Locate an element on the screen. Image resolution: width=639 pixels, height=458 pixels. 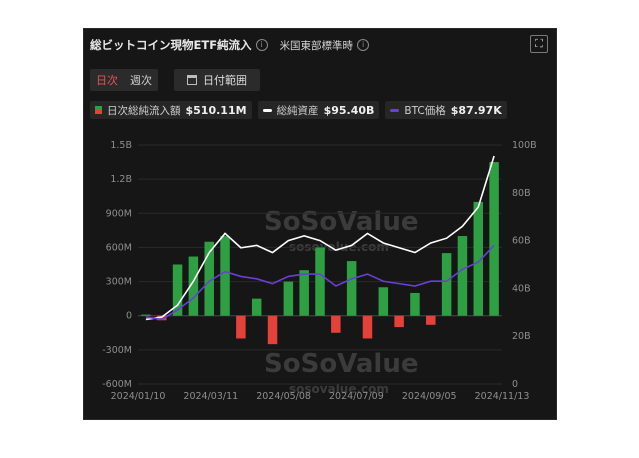
y-right-tick-label: 80B is located at coordinates (521, 193).